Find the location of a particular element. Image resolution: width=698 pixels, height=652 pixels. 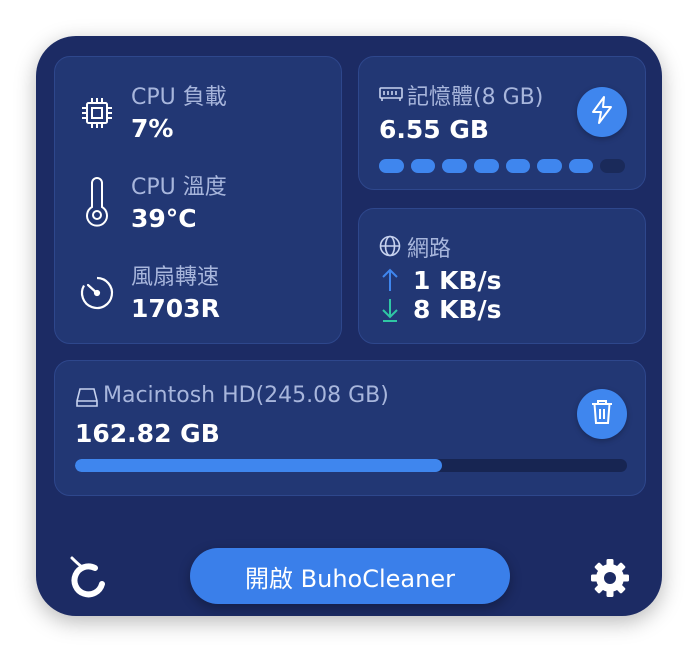

cpu-load-label: CPU 負載 is located at coordinates (179, 97).